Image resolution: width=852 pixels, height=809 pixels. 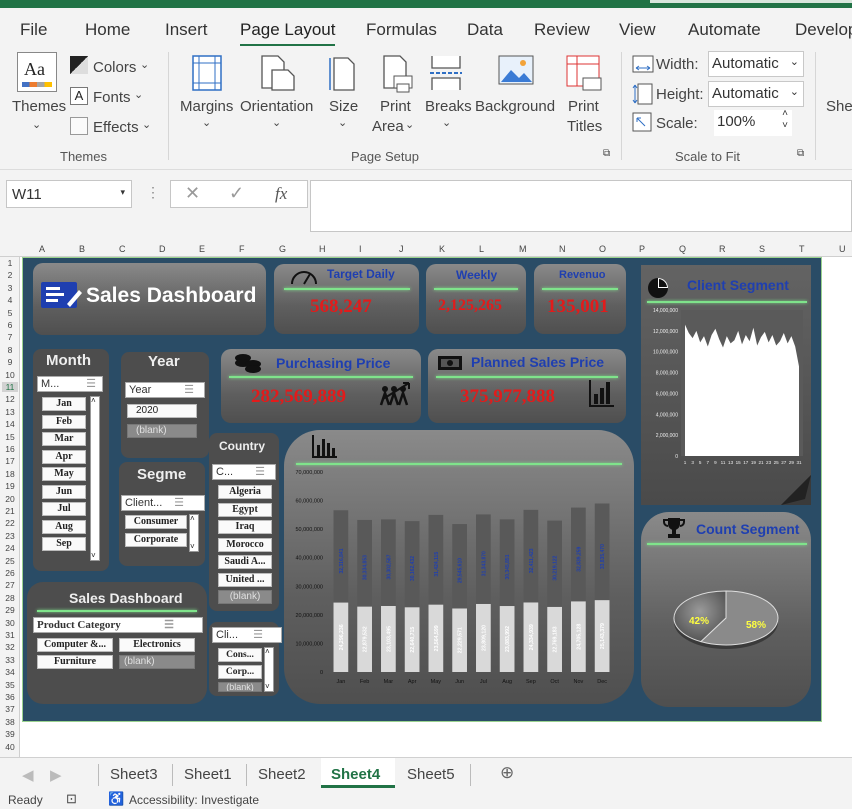 I want to click on column-header: I, so click(x=360, y=249).